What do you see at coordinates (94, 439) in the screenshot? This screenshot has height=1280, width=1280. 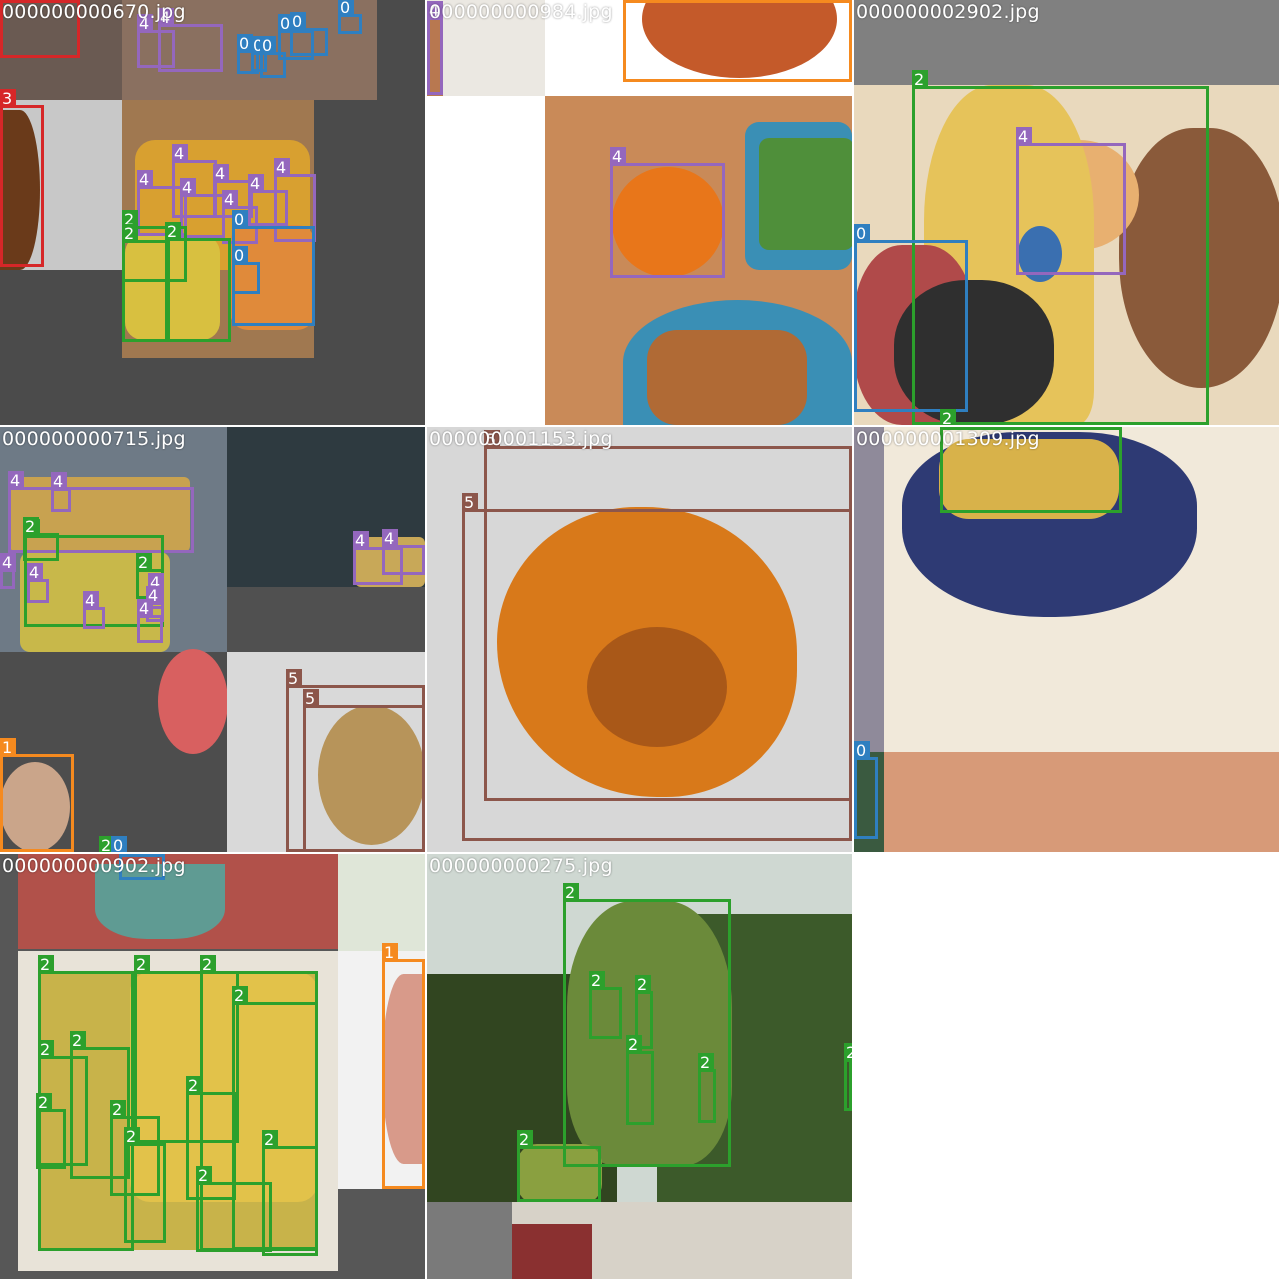 I see `tile-filename: 000000000715.jpg` at bounding box center [94, 439].